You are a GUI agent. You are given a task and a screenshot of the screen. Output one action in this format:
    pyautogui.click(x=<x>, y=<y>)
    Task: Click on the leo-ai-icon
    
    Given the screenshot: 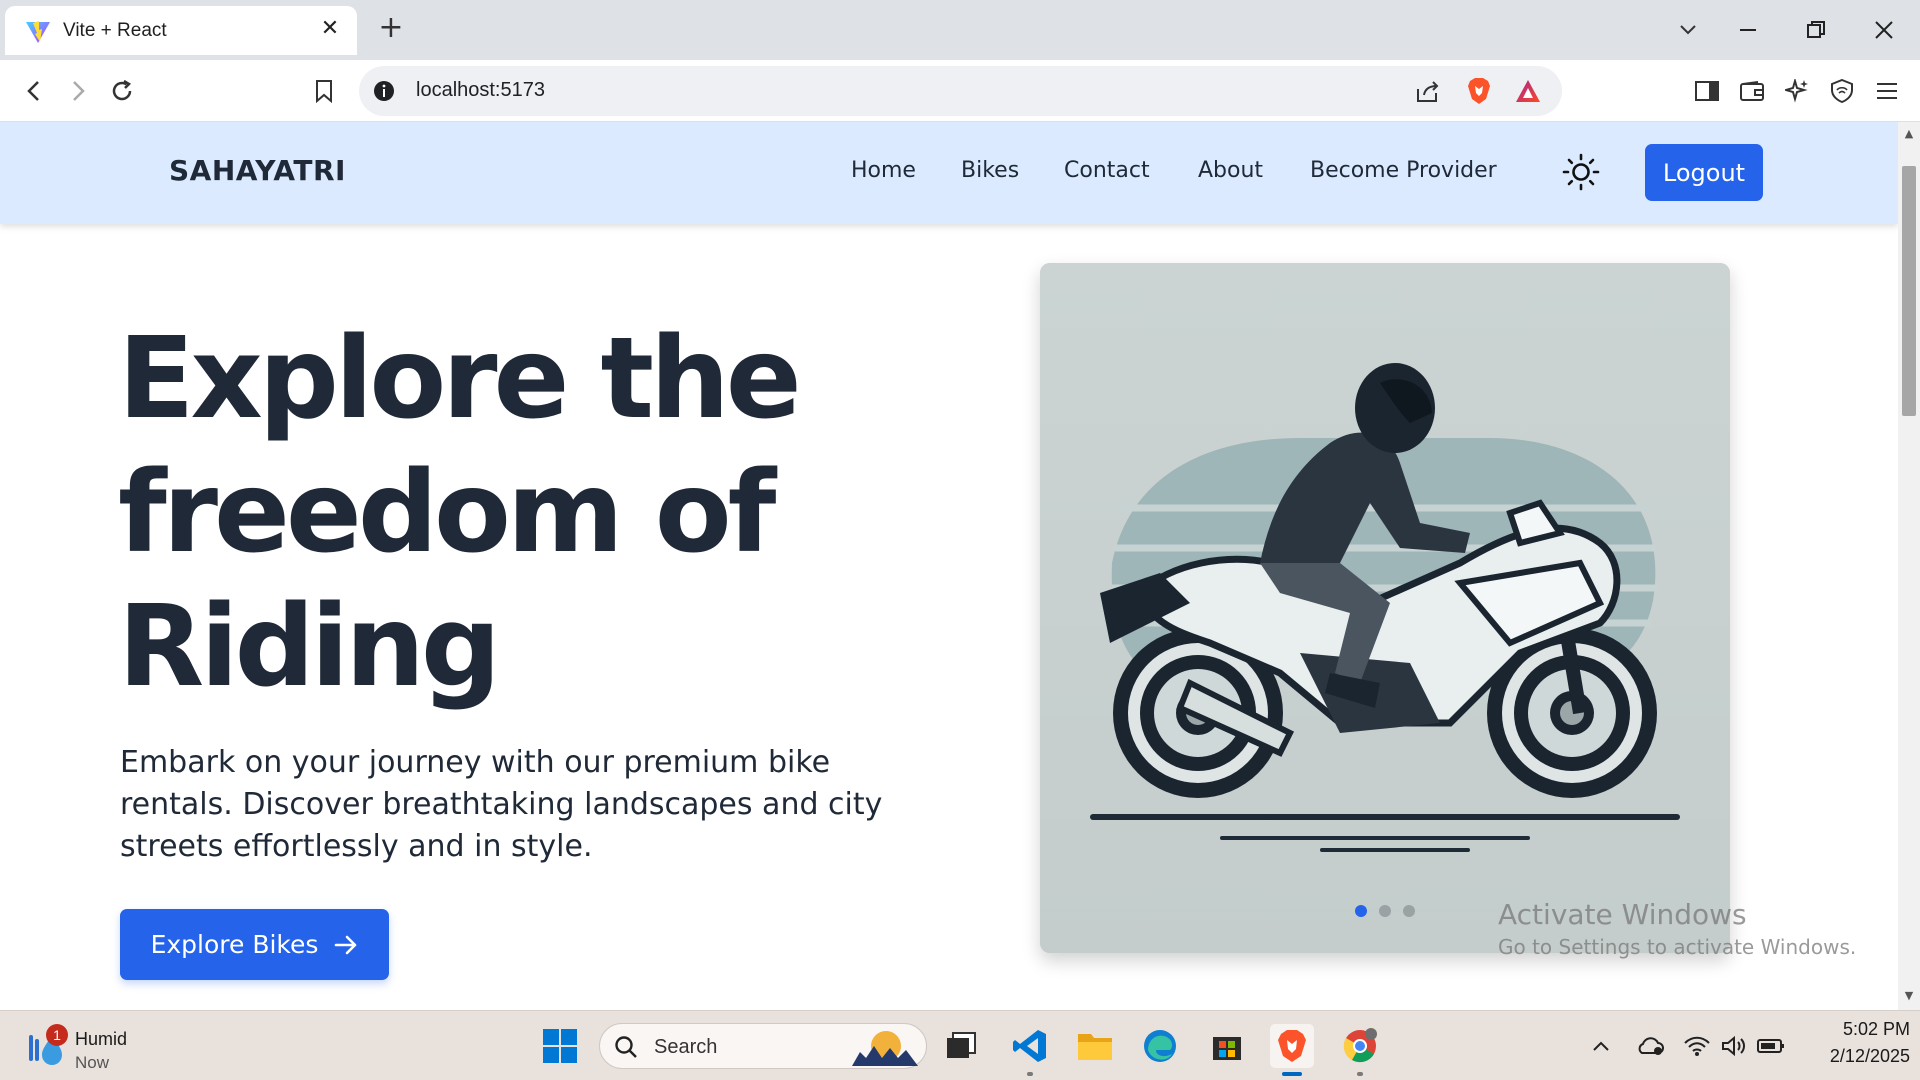 What is the action you would take?
    pyautogui.click(x=1797, y=91)
    